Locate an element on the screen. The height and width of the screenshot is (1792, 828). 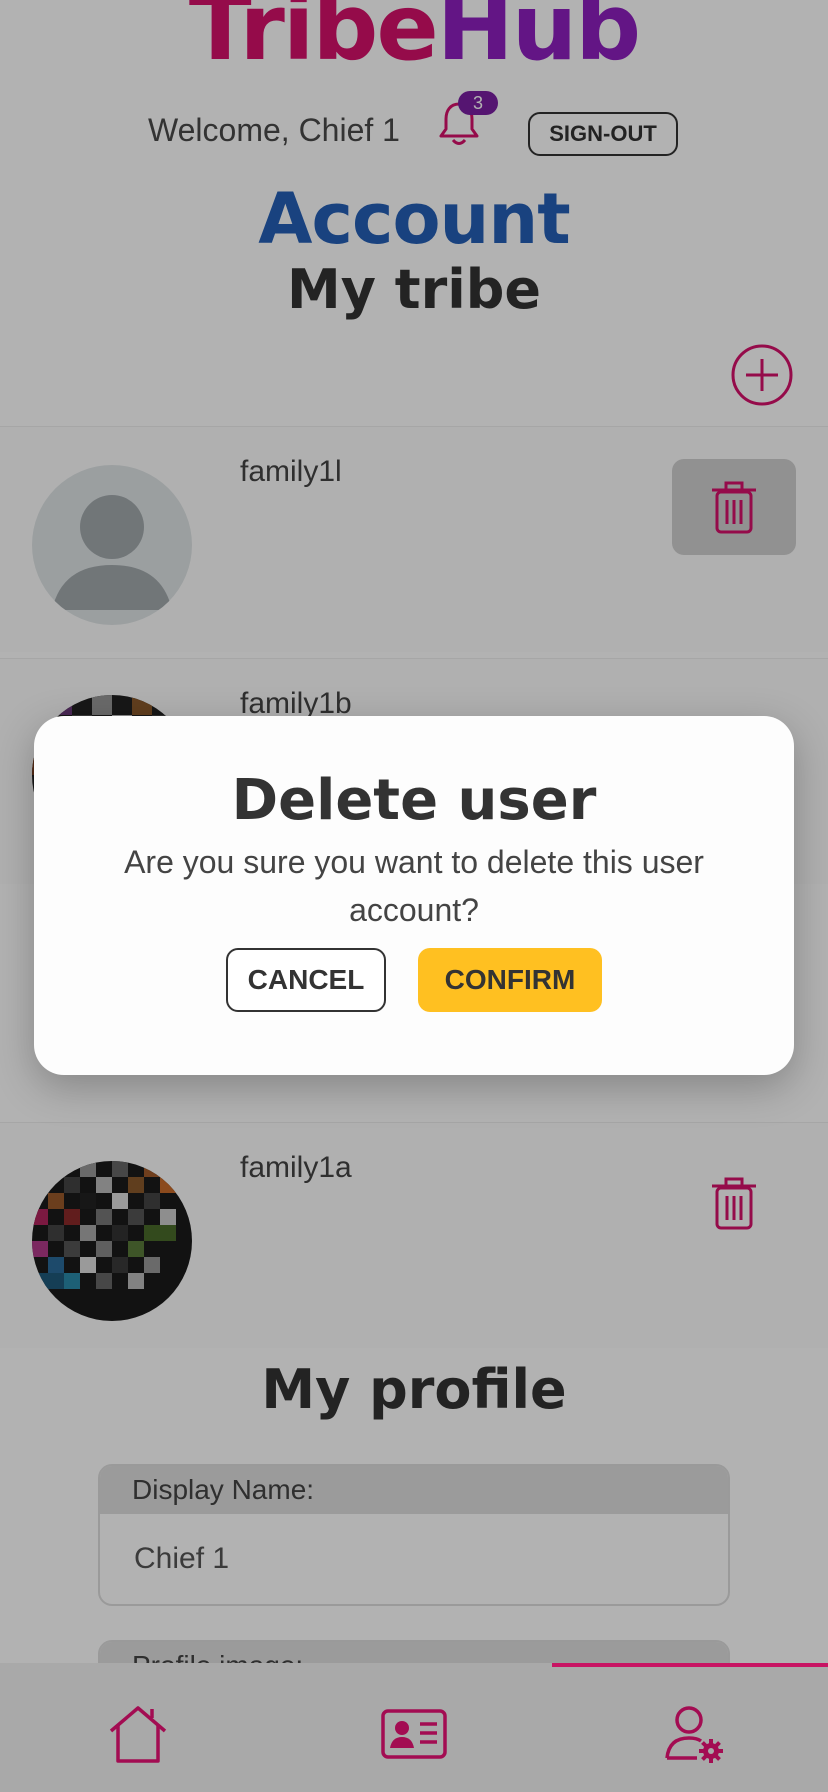
cancel-button: CANCEL is located at coordinates (306, 980).